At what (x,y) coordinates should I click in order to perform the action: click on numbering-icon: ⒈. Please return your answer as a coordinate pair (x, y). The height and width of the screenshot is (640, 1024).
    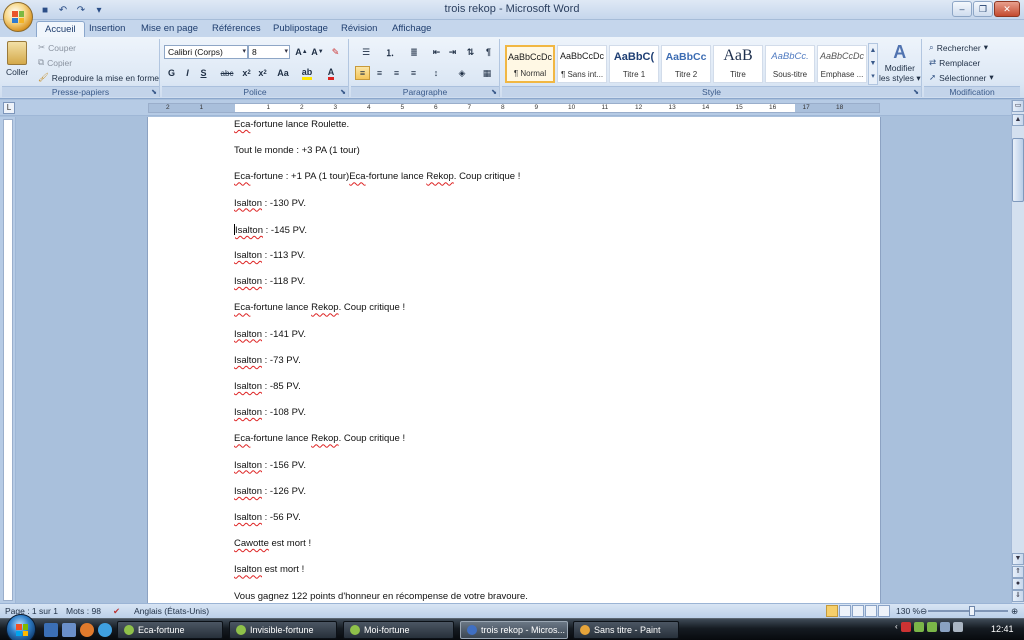
    Looking at the image, I should click on (390, 52).